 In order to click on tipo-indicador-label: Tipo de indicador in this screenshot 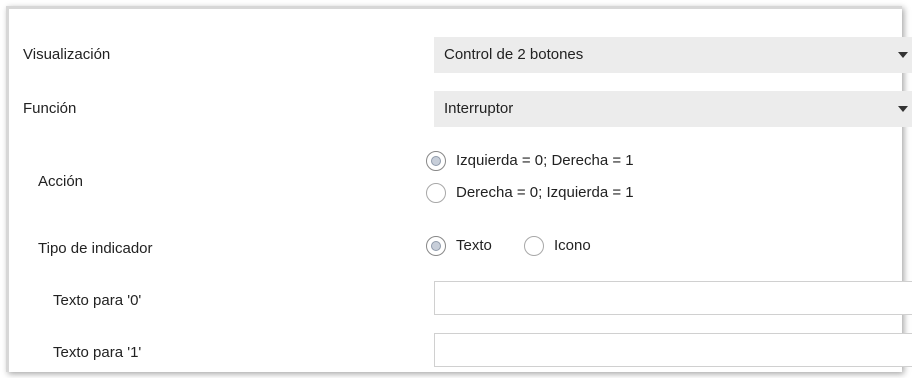, I will do `click(95, 248)`.